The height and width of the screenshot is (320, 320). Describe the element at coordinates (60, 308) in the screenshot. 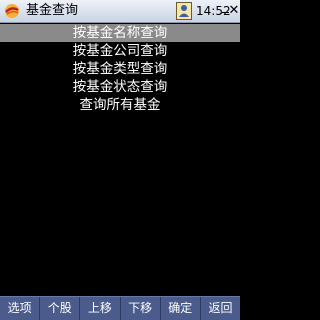

I see `stocks-button: 个股` at that location.